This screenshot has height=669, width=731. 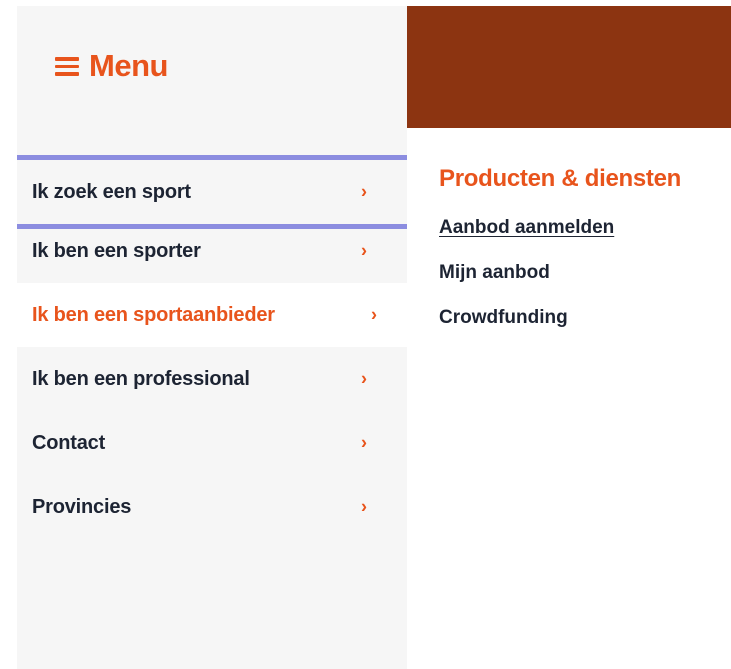 I want to click on nav-item-ik-zoek-een-sport: Ik zoek een sport ›, so click(x=212, y=192).